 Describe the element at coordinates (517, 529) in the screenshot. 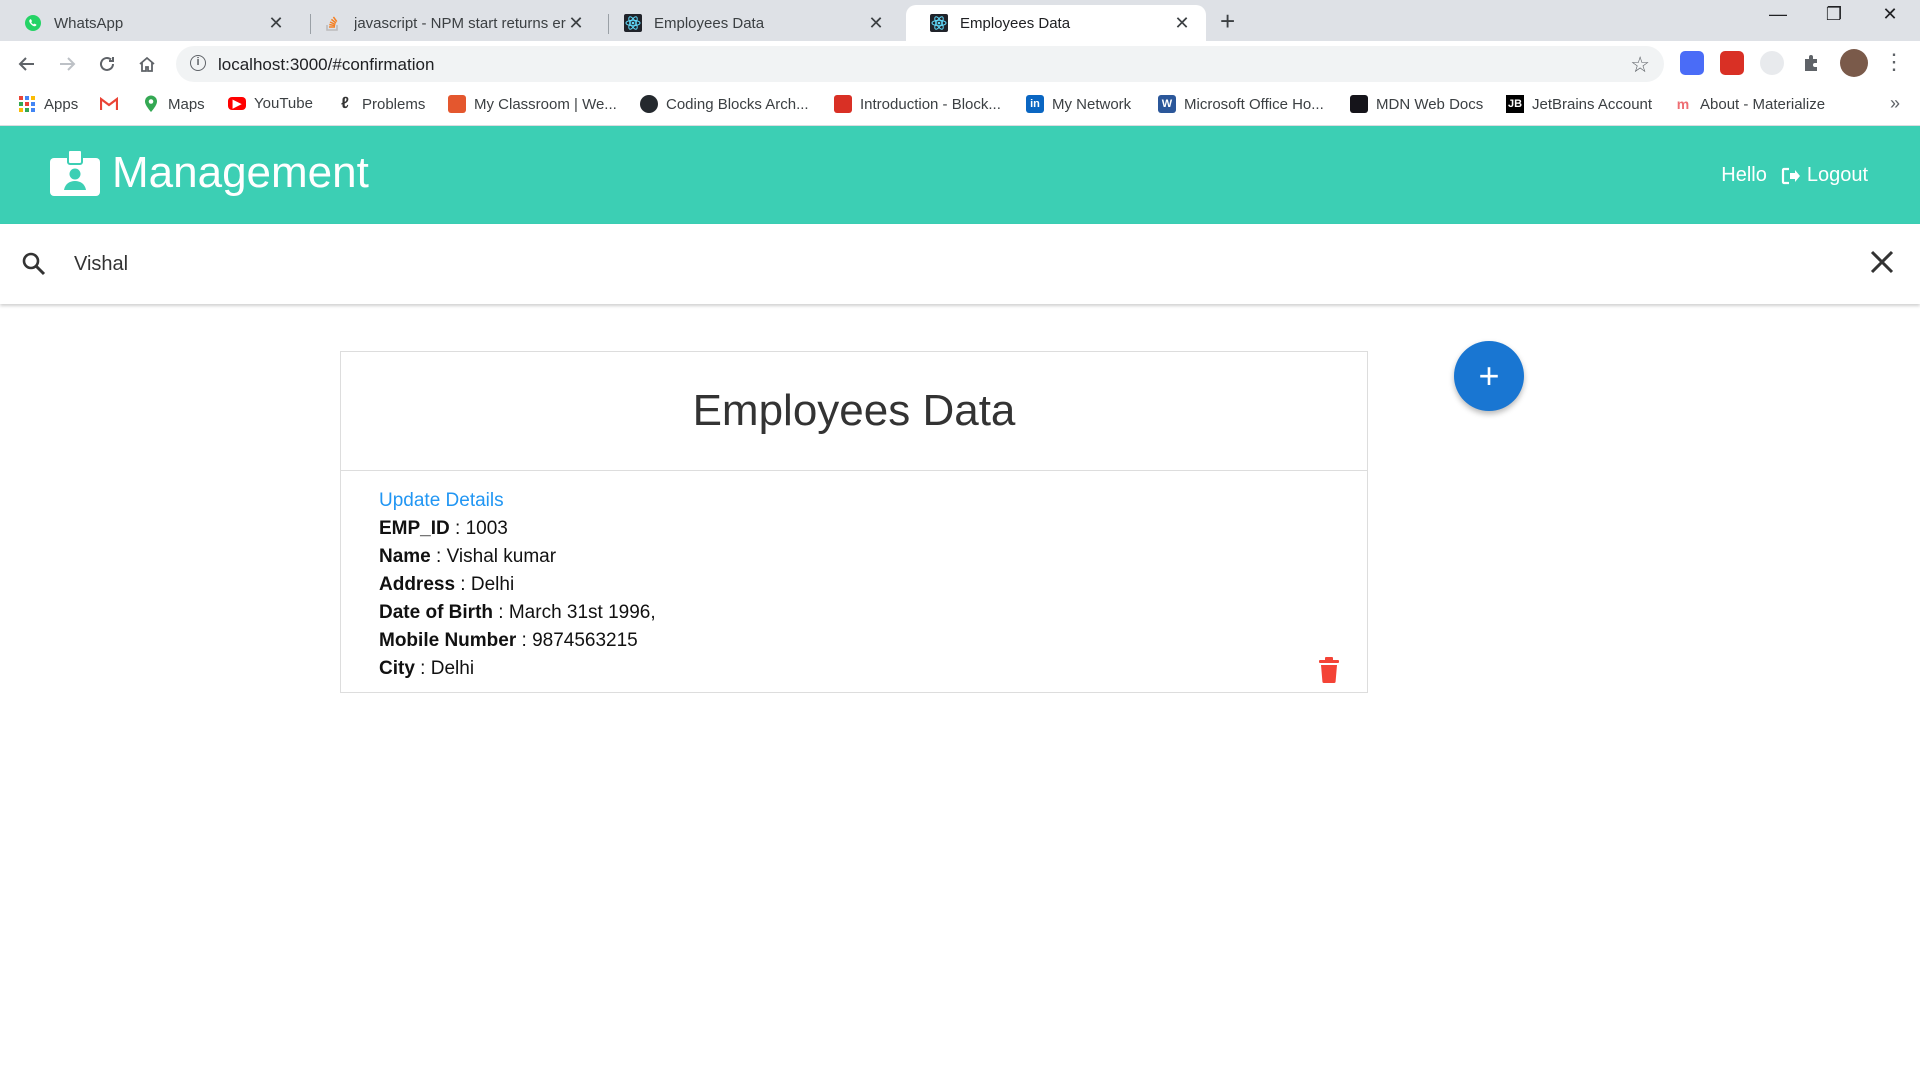

I see `detail-emp-id: EMP_ID : 1003` at that location.